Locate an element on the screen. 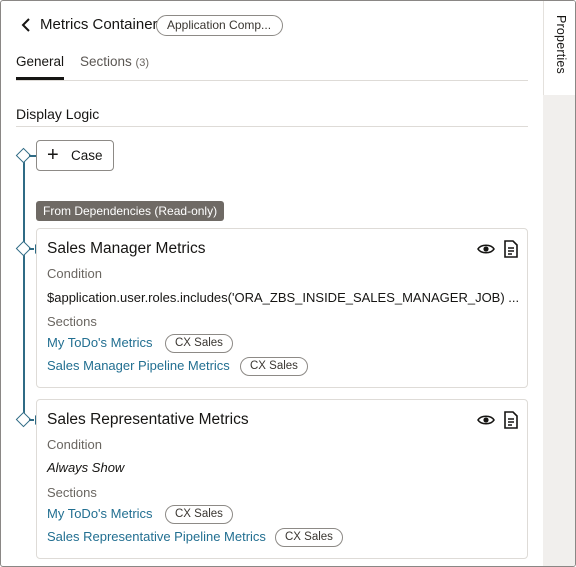 The width and height of the screenshot is (576, 567). section-link-sales-representative-pipeline: Sales Representative Pipeline Metrics is located at coordinates (156, 536).